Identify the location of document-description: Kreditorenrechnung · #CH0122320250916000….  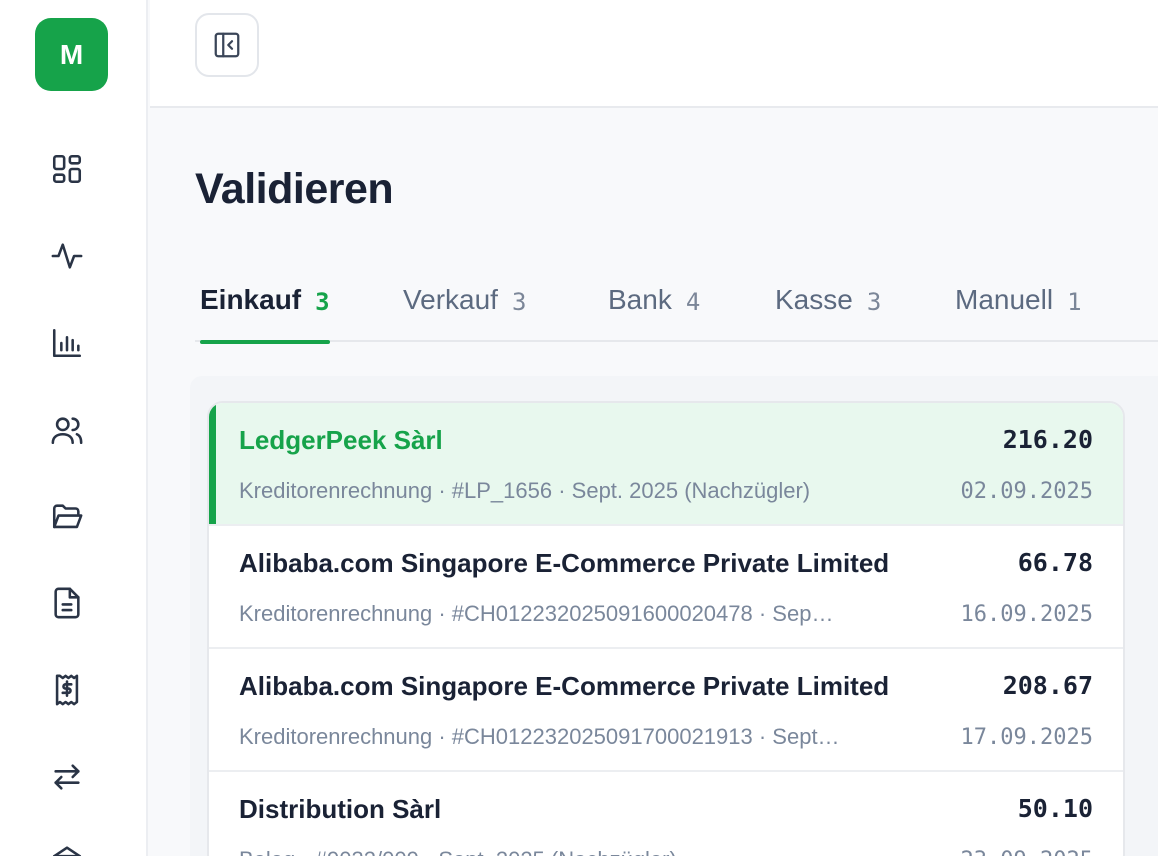
(536, 613).